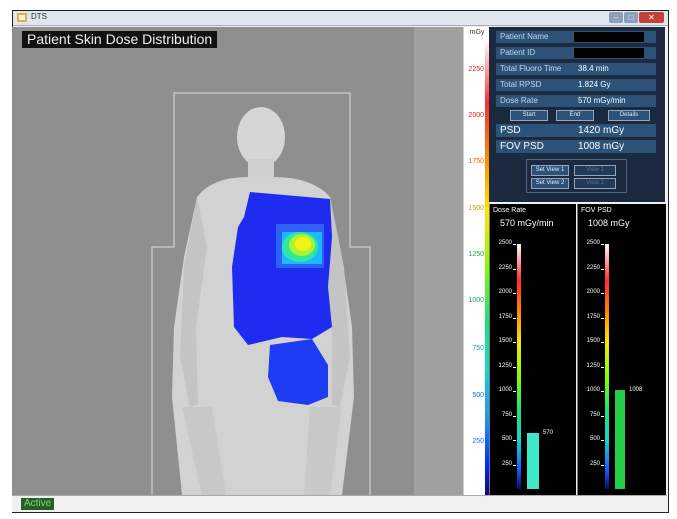 The image size is (677, 519). What do you see at coordinates (120, 39) in the screenshot?
I see `scene-title: Patient Skin Dose Distribution` at bounding box center [120, 39].